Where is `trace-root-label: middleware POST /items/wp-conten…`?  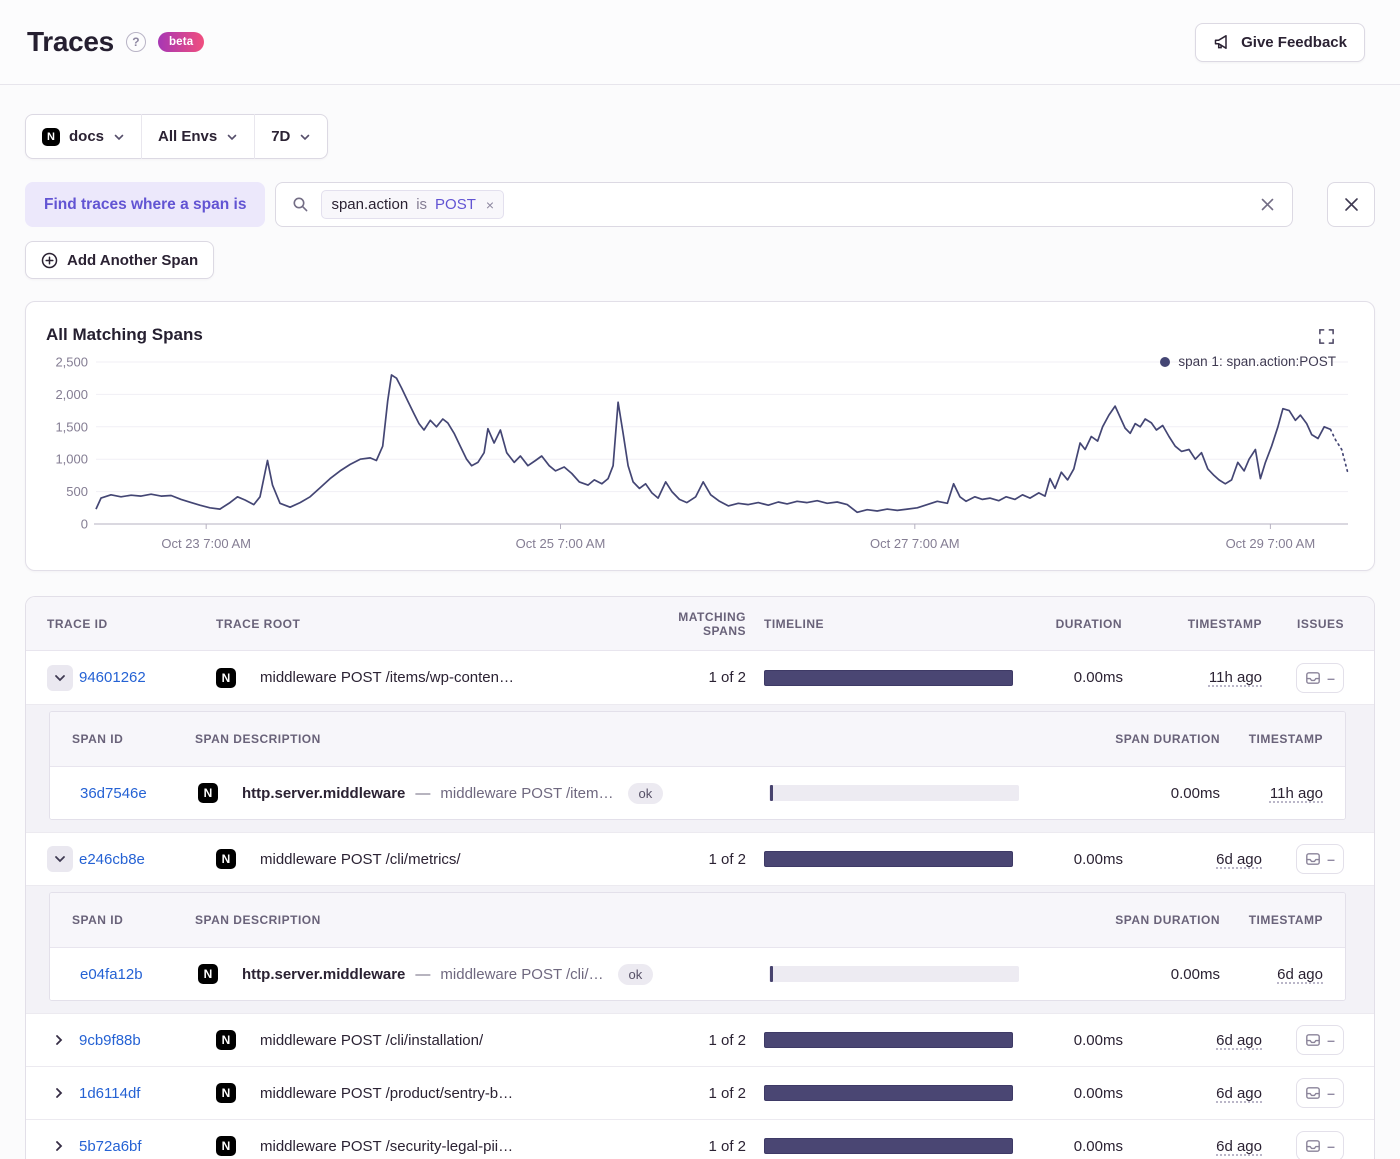
trace-root-label: middleware POST /items/wp-conten… is located at coordinates (387, 677).